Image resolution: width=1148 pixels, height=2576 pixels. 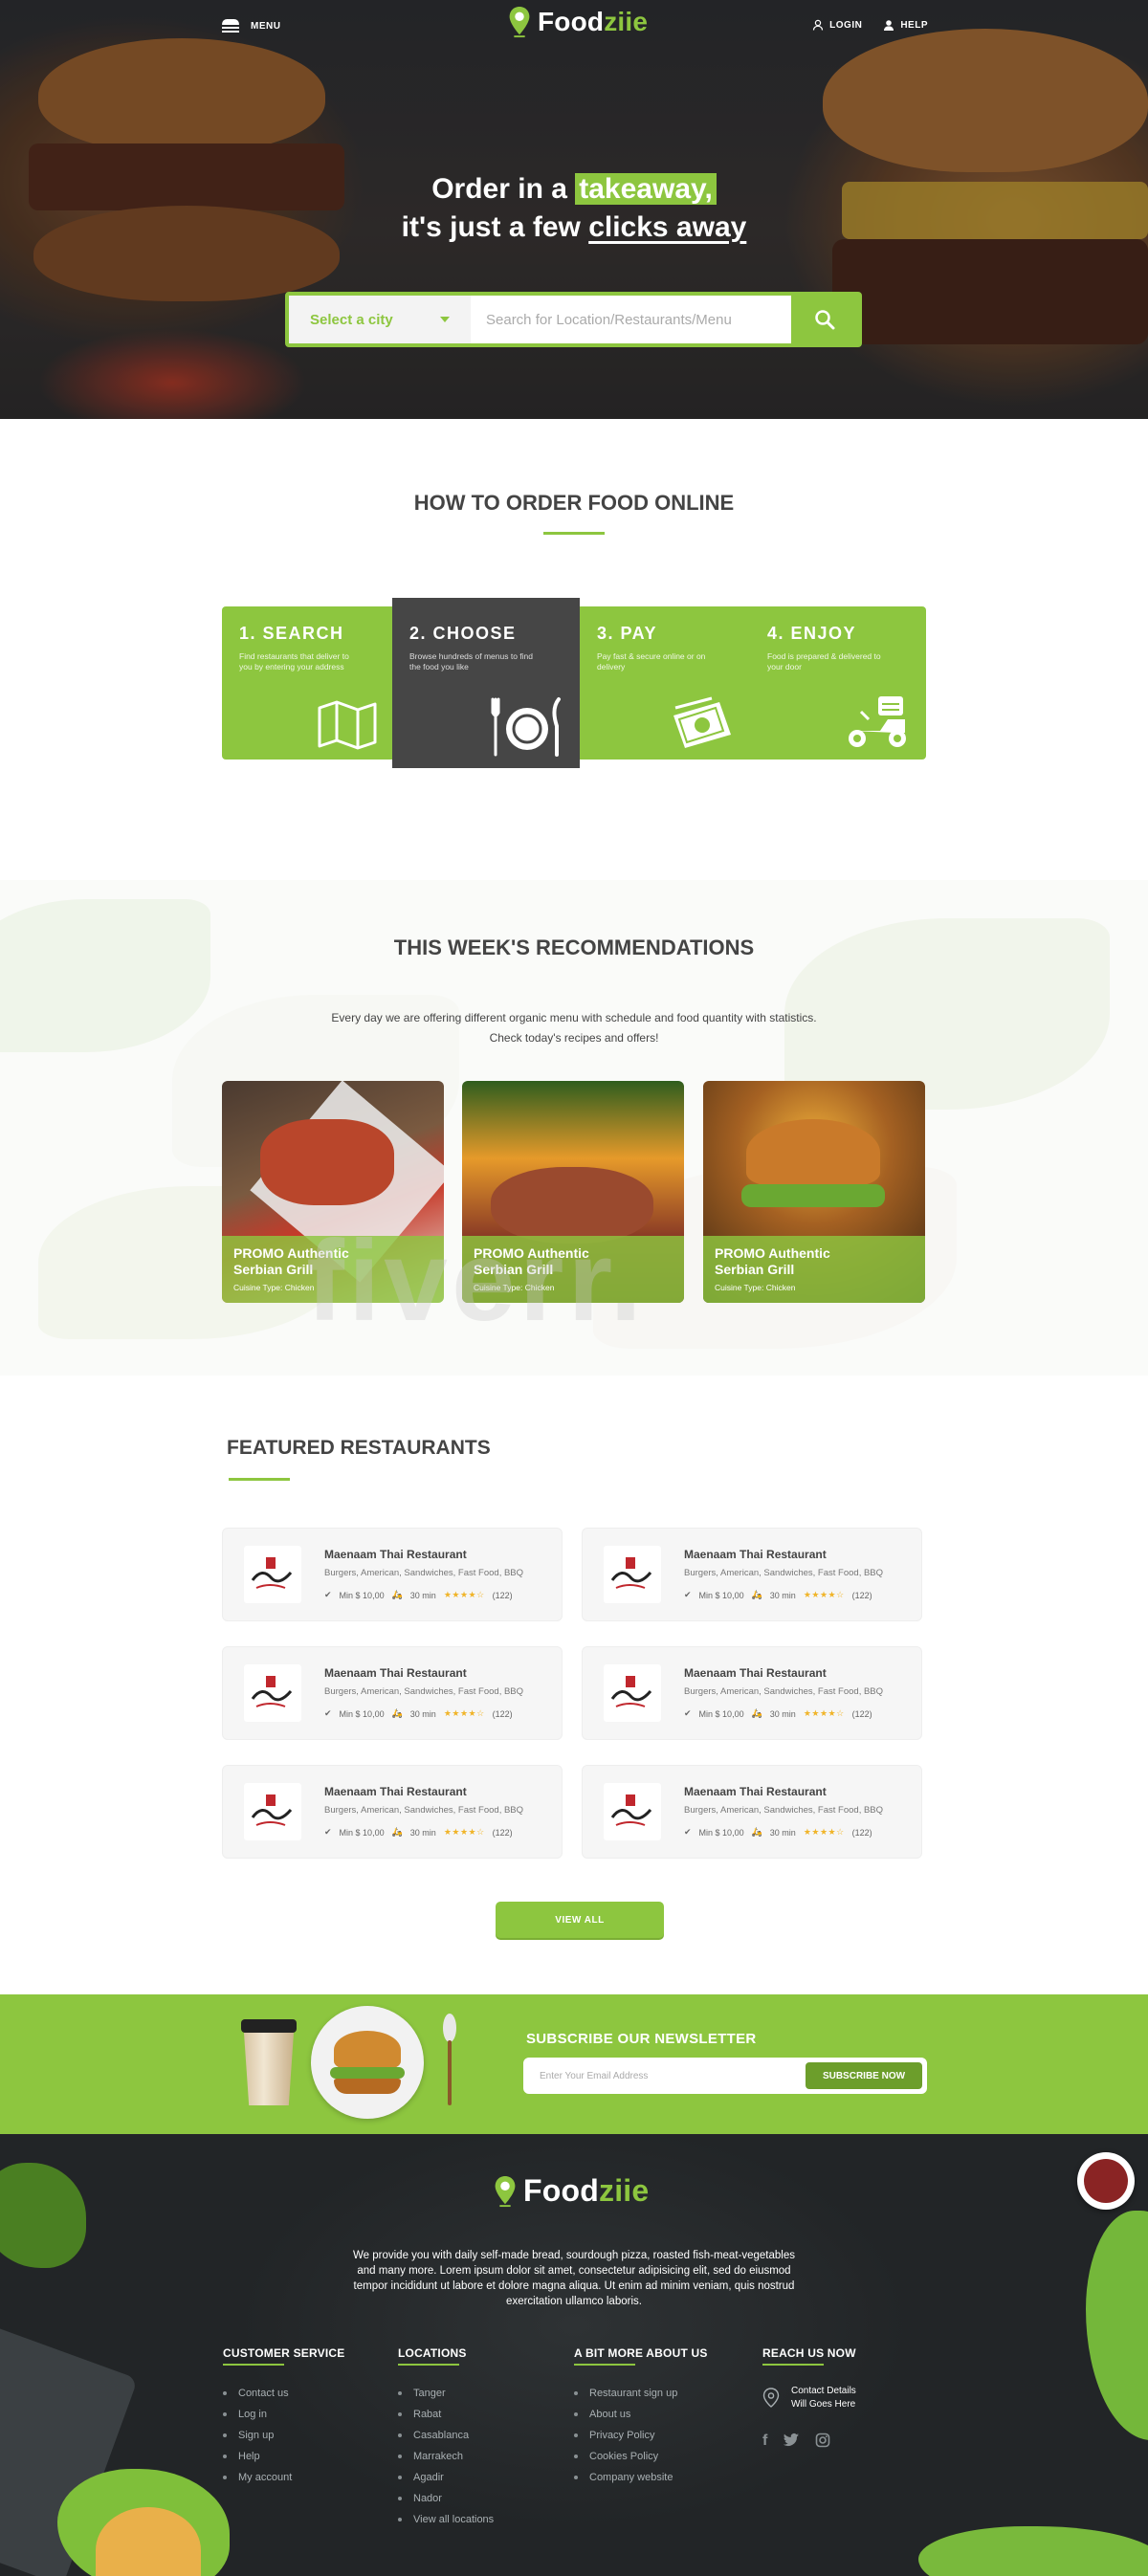 What do you see at coordinates (368, 2063) in the screenshot?
I see `plate-burger-image` at bounding box center [368, 2063].